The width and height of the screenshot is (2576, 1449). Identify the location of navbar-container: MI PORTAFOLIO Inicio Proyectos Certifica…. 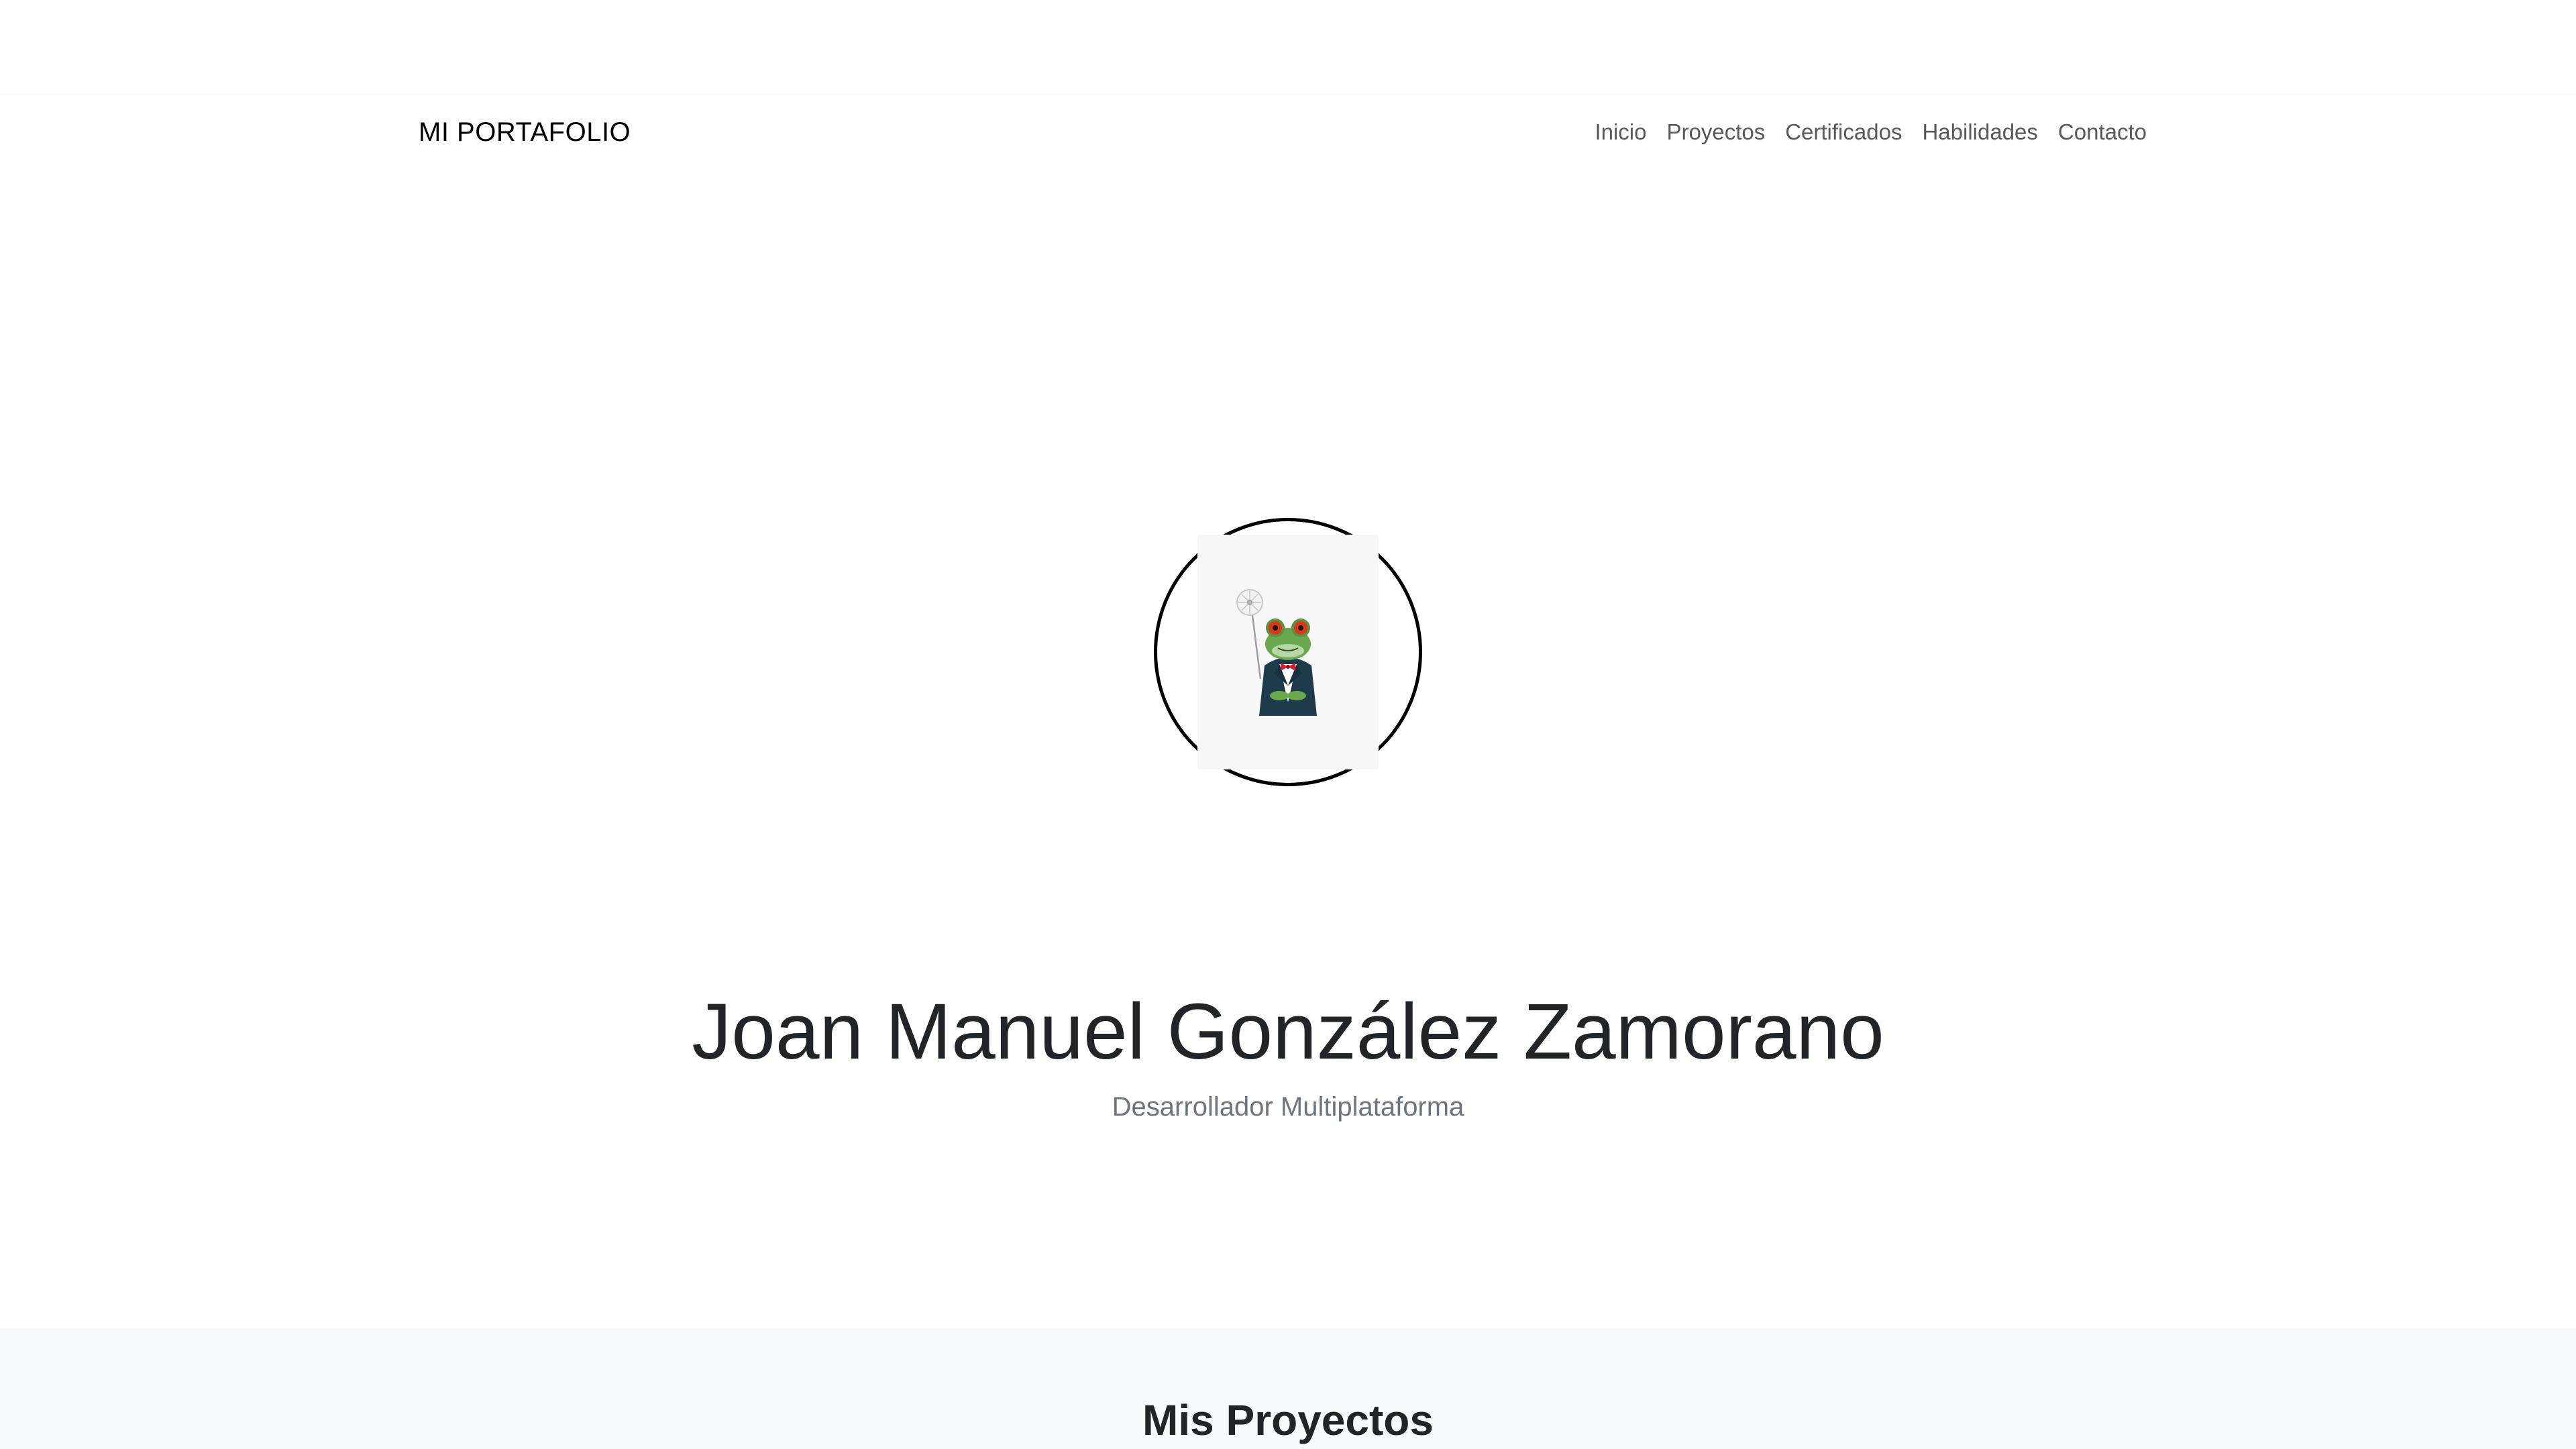
(1283, 132).